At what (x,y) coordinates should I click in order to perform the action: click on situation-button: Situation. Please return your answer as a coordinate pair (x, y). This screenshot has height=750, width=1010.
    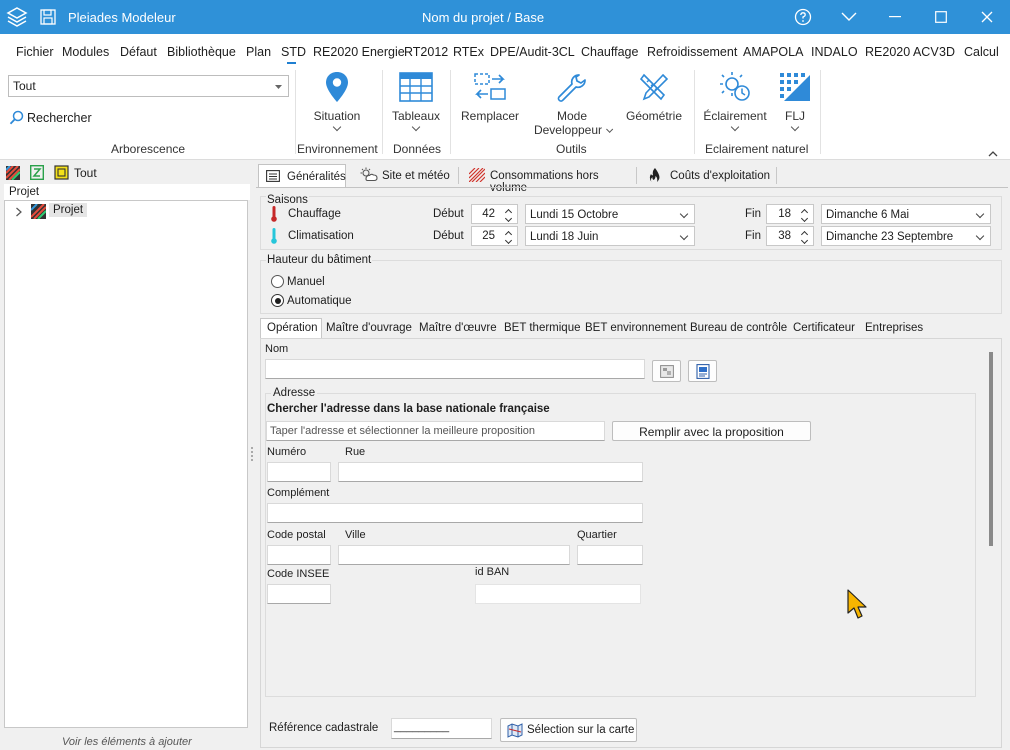
    Looking at the image, I should click on (337, 101).